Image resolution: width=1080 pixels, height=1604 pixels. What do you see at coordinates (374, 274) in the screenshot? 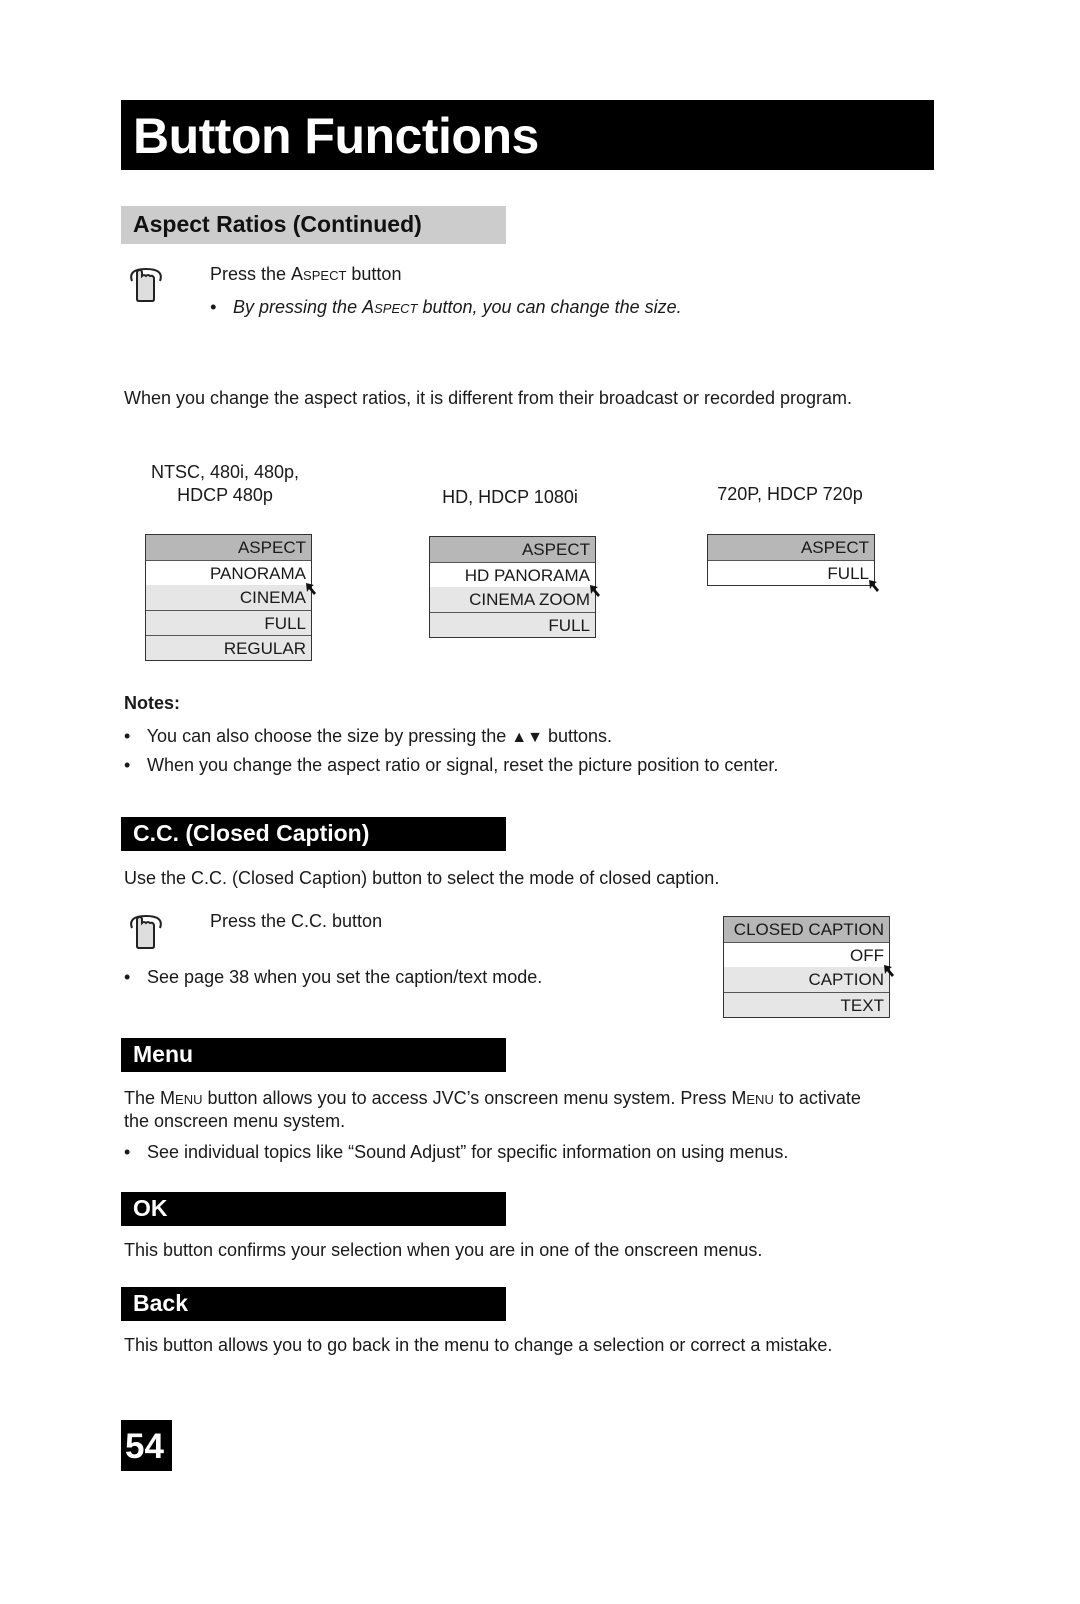
I see `aspect-instruction-post: button` at bounding box center [374, 274].